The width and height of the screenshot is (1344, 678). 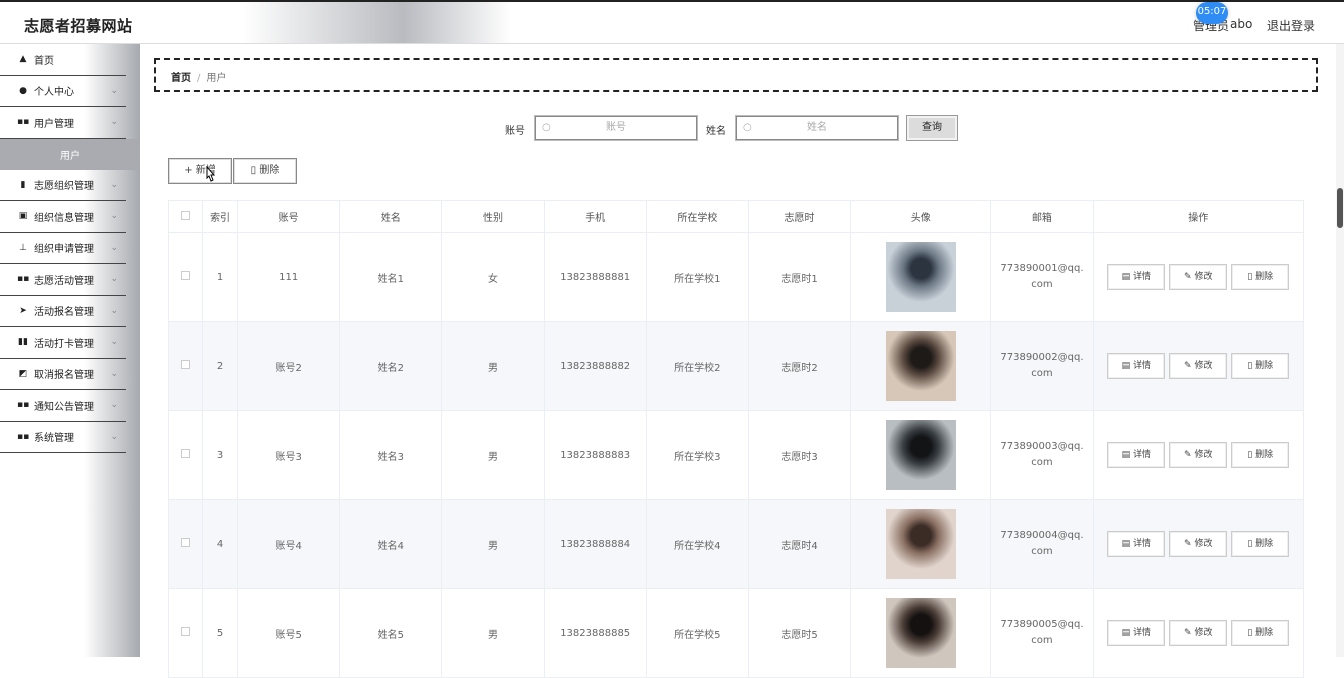 What do you see at coordinates (736, 75) in the screenshot?
I see `breadcrumb: 首页 / 用户` at bounding box center [736, 75].